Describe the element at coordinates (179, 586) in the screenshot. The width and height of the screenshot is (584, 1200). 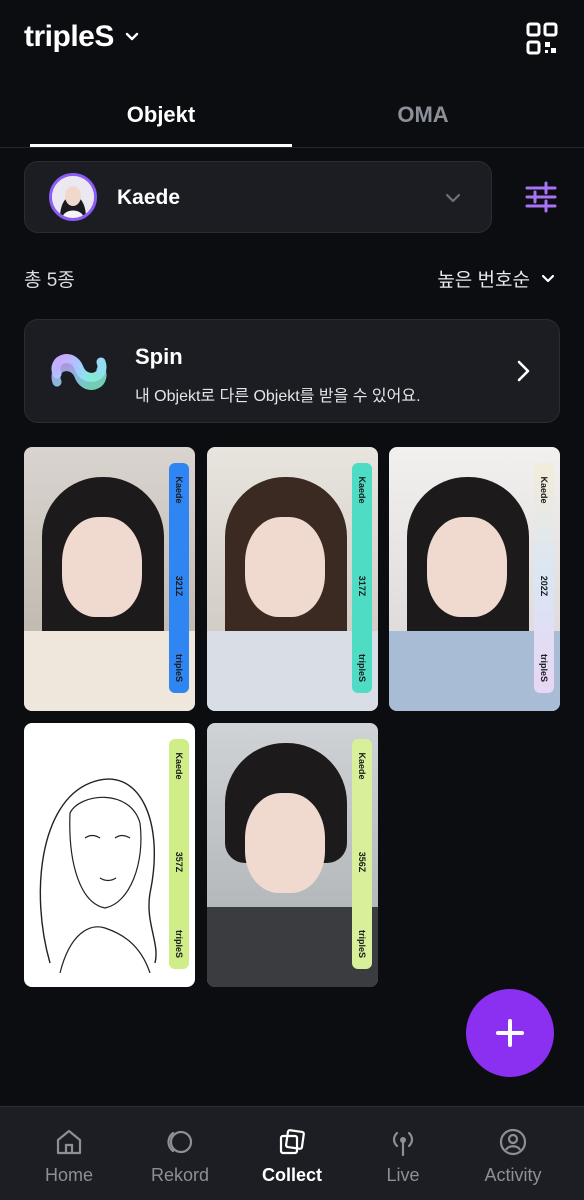
I see `objekt-number: 321Z` at that location.